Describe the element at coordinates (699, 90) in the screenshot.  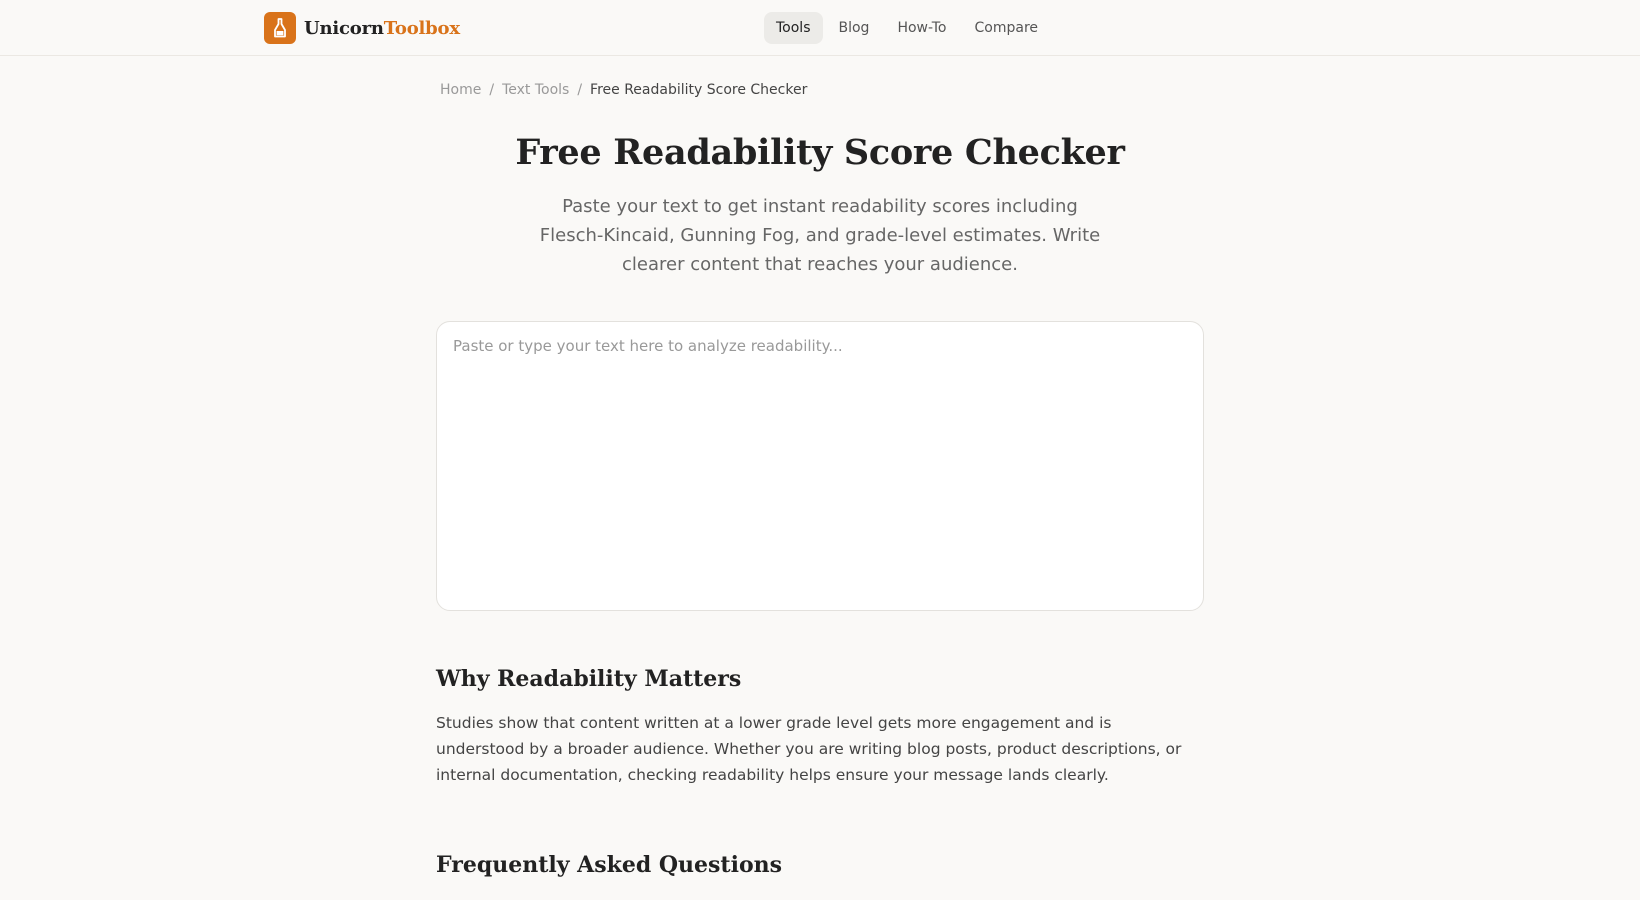
I see `breadcrumb-current: Free Readability Score Checker` at that location.